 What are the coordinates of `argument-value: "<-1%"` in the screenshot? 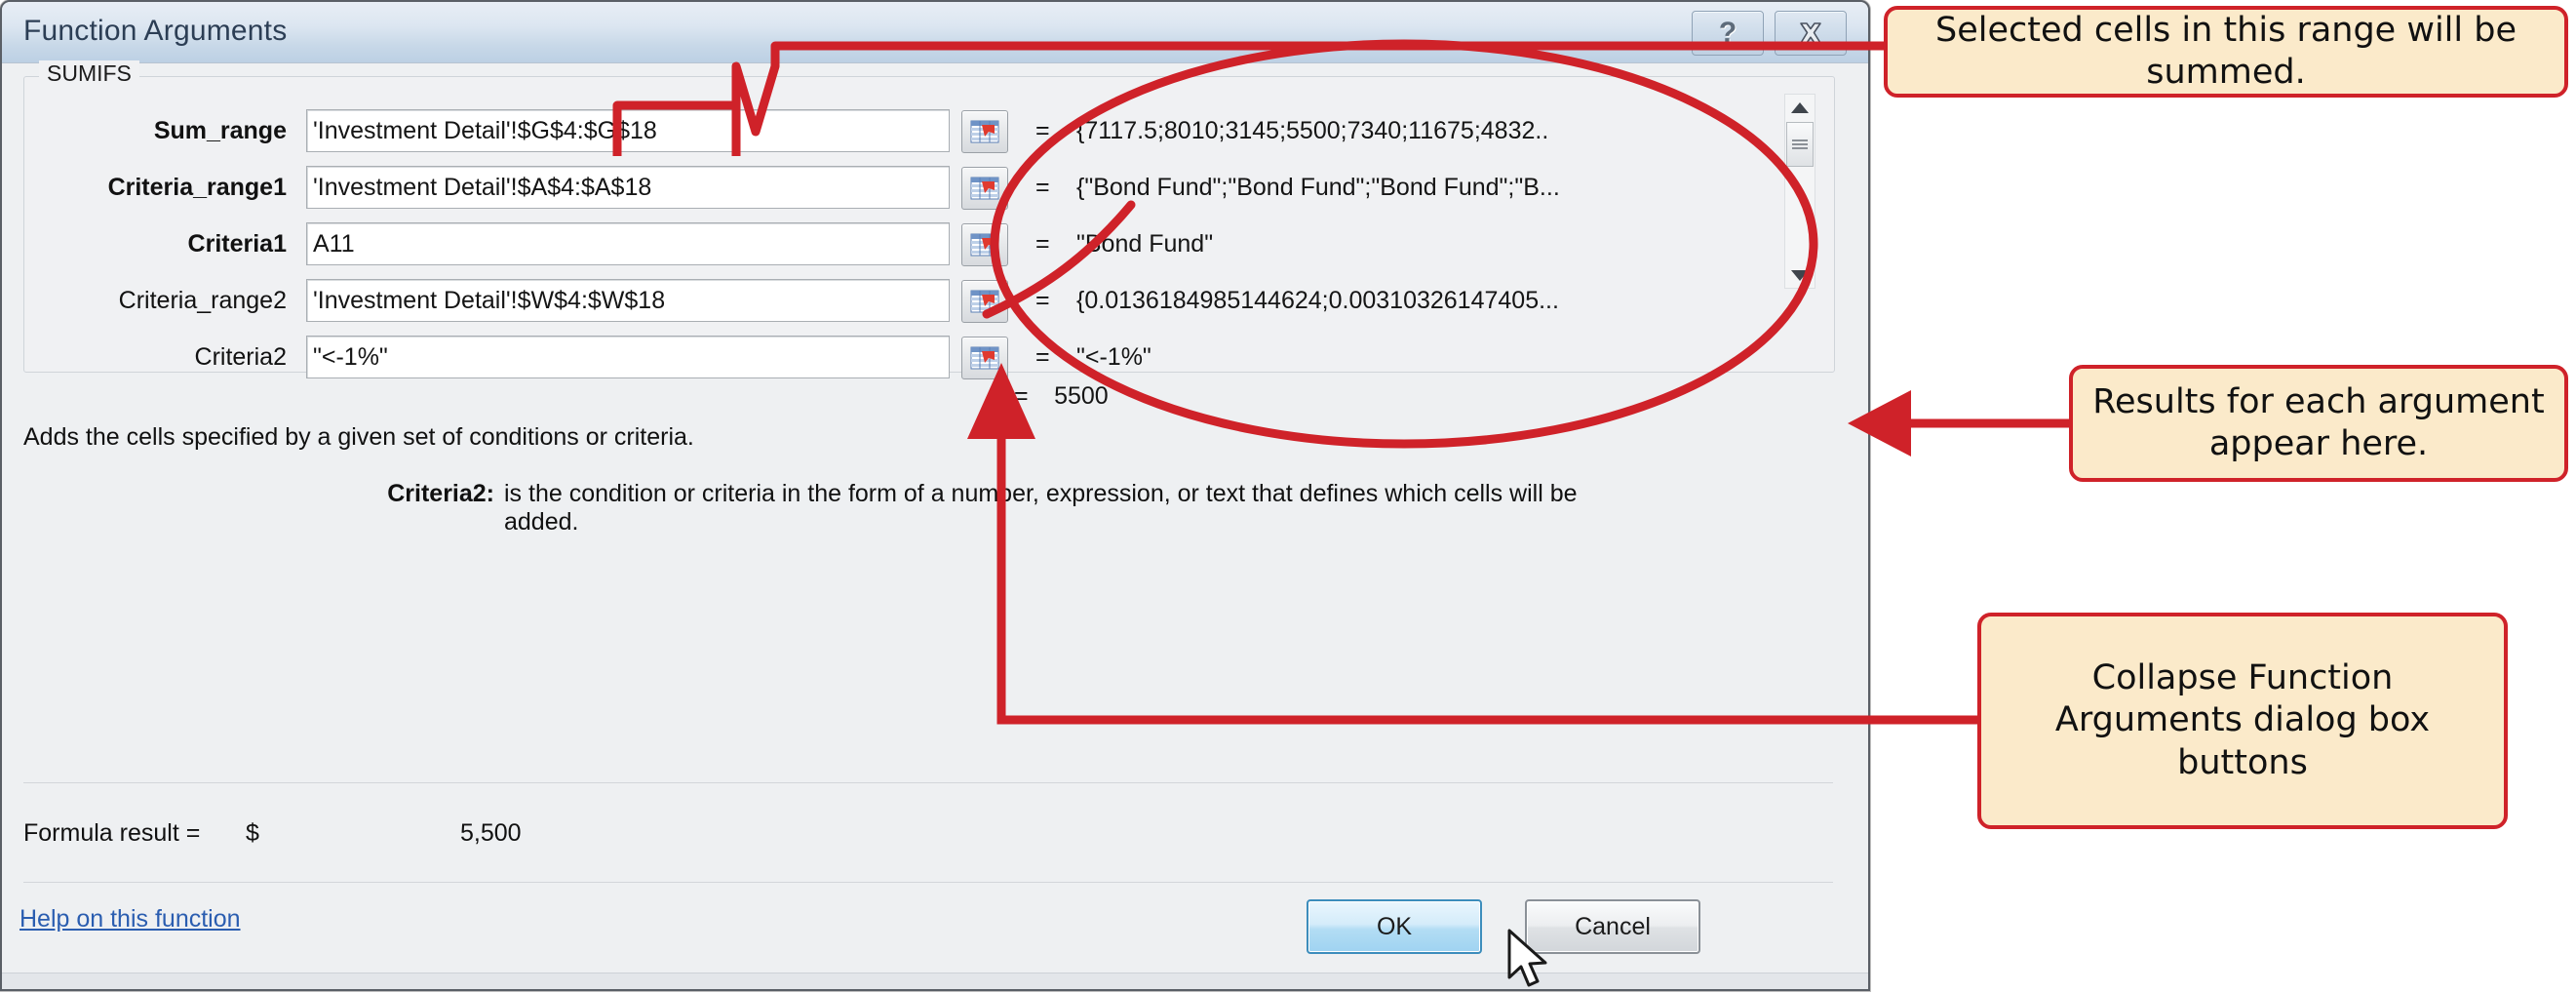 It's located at (350, 357).